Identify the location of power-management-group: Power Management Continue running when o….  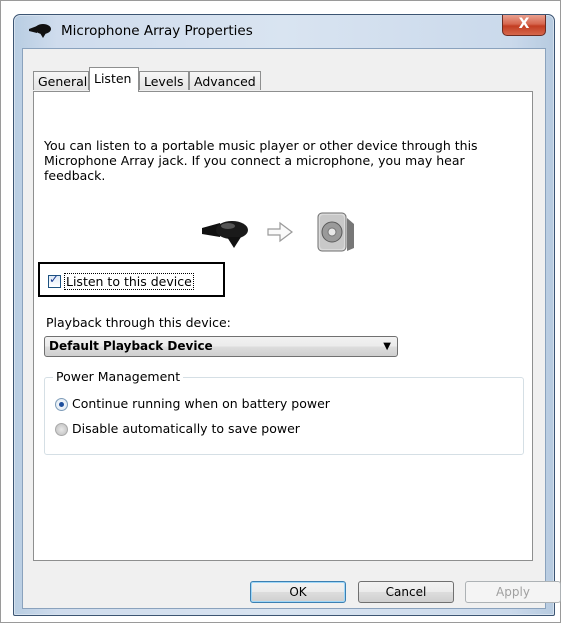
(284, 412).